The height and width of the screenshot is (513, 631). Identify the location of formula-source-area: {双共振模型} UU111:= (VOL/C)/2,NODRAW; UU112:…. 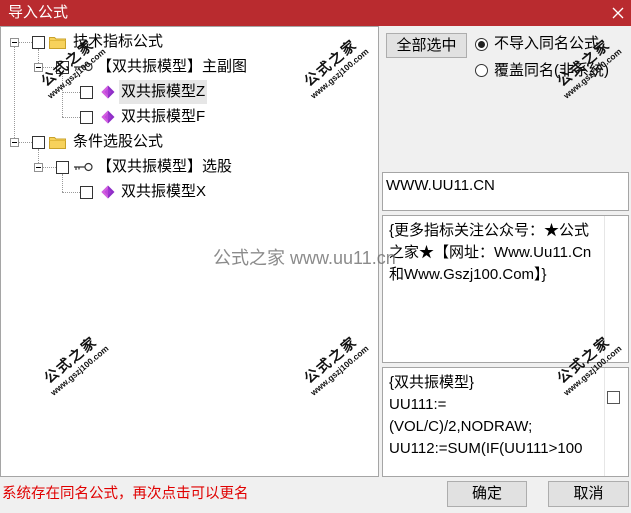
(505, 422).